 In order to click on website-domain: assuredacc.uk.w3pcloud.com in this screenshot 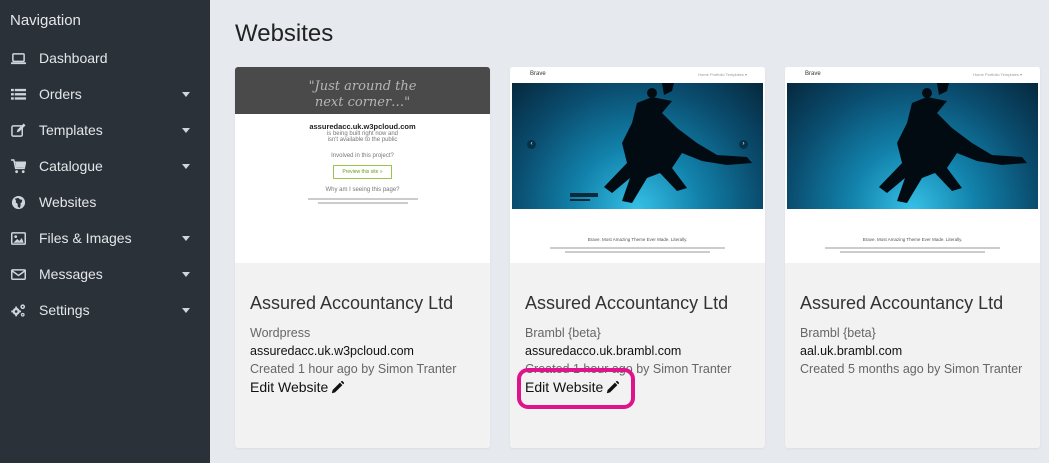, I will do `click(332, 351)`.